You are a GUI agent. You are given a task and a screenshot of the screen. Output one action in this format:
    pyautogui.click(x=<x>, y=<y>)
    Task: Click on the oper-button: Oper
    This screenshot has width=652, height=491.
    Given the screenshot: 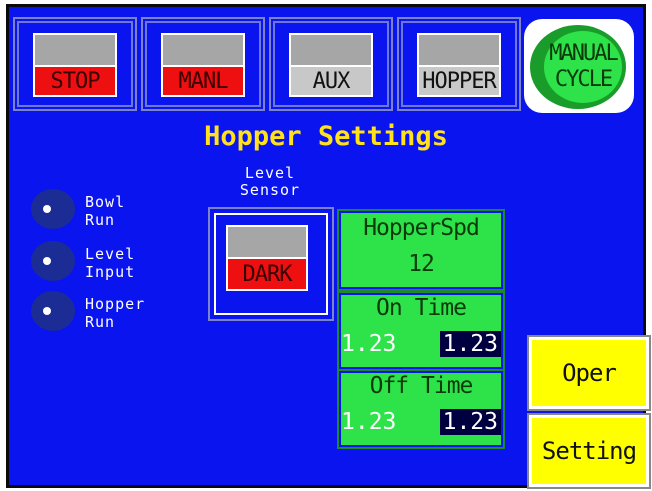 What is the action you would take?
    pyautogui.click(x=589, y=373)
    